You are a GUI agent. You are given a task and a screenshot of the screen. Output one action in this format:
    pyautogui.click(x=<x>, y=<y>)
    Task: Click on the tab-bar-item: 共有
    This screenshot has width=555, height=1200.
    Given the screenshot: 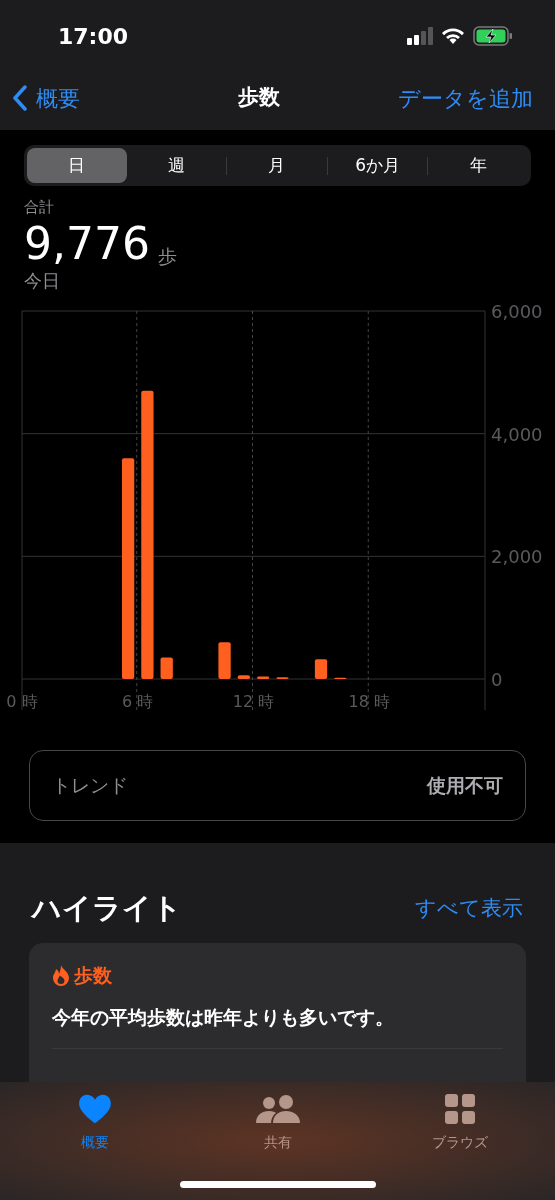 What is the action you would take?
    pyautogui.click(x=277, y=1122)
    